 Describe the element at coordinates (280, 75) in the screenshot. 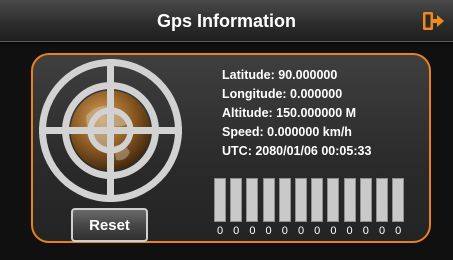

I see `latitude-text: Latitude: 90.000000` at that location.